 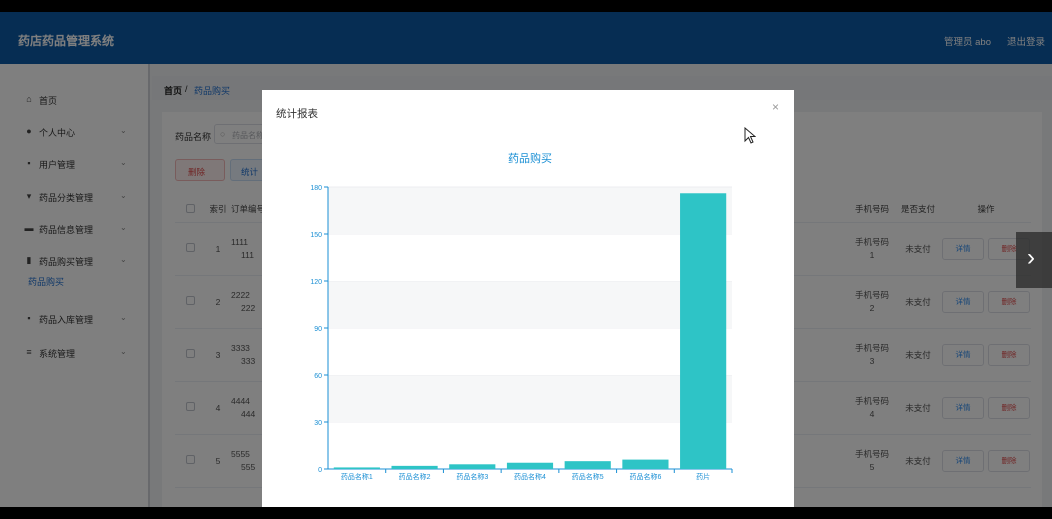 I want to click on x-tick-label: 药品名称5, so click(x=588, y=476).